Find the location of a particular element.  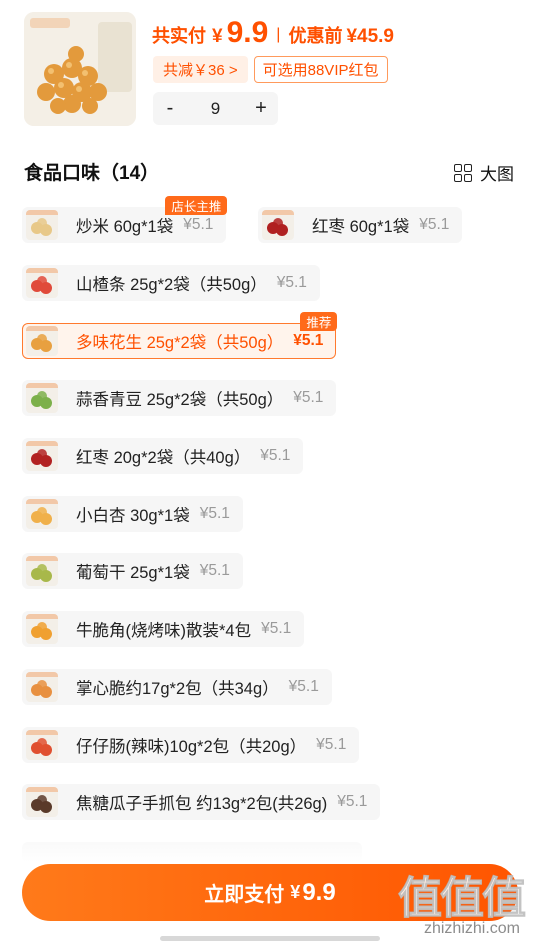

flavor-label: 小白杏 30g*1袋 is located at coordinates (133, 516).